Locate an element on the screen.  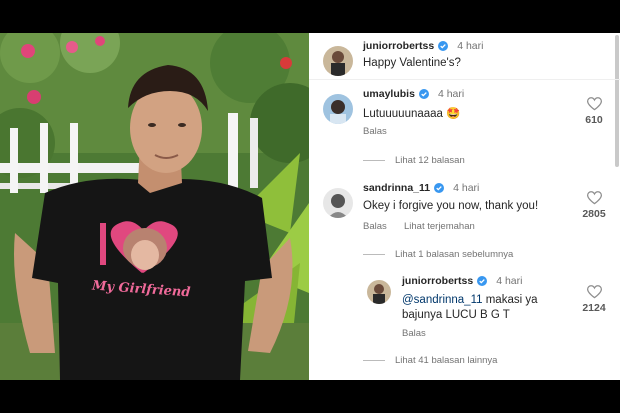
view-previous-replies-label: Lihat 1 balasan sebelumnya is located at coordinates (454, 254).